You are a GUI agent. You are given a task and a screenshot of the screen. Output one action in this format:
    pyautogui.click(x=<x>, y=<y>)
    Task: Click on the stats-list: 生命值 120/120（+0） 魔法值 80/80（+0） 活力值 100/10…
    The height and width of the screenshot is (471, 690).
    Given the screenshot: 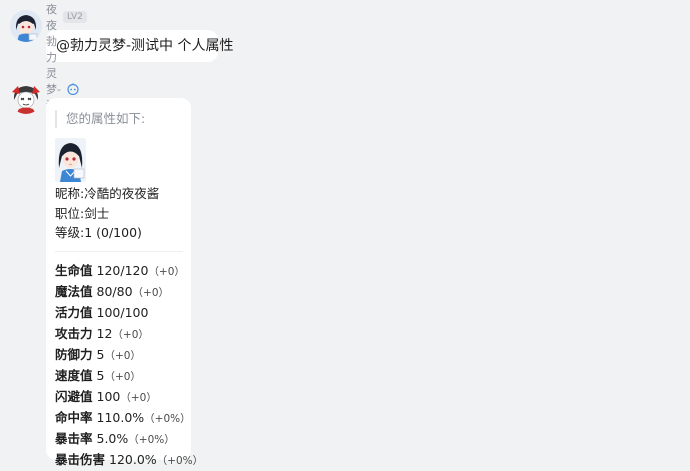 What is the action you would take?
    pyautogui.click(x=129, y=366)
    